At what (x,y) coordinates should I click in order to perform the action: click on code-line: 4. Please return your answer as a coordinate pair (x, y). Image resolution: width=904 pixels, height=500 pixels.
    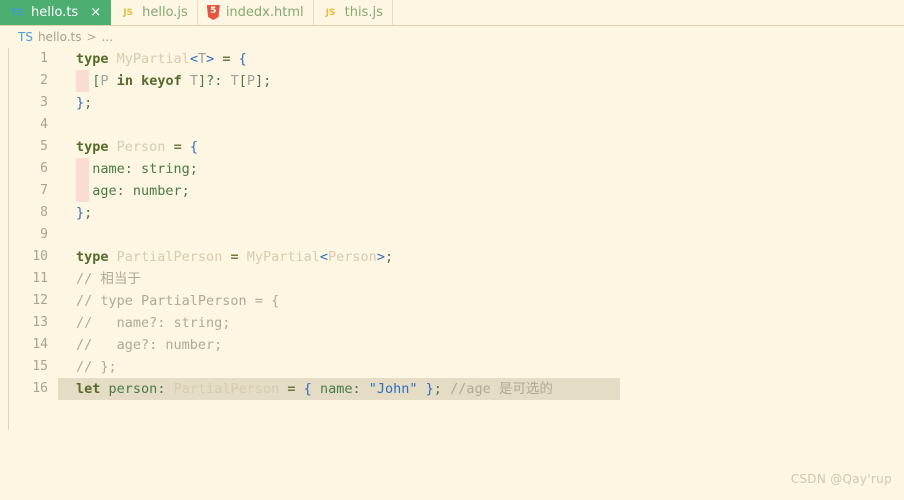
    Looking at the image, I should click on (452, 125).